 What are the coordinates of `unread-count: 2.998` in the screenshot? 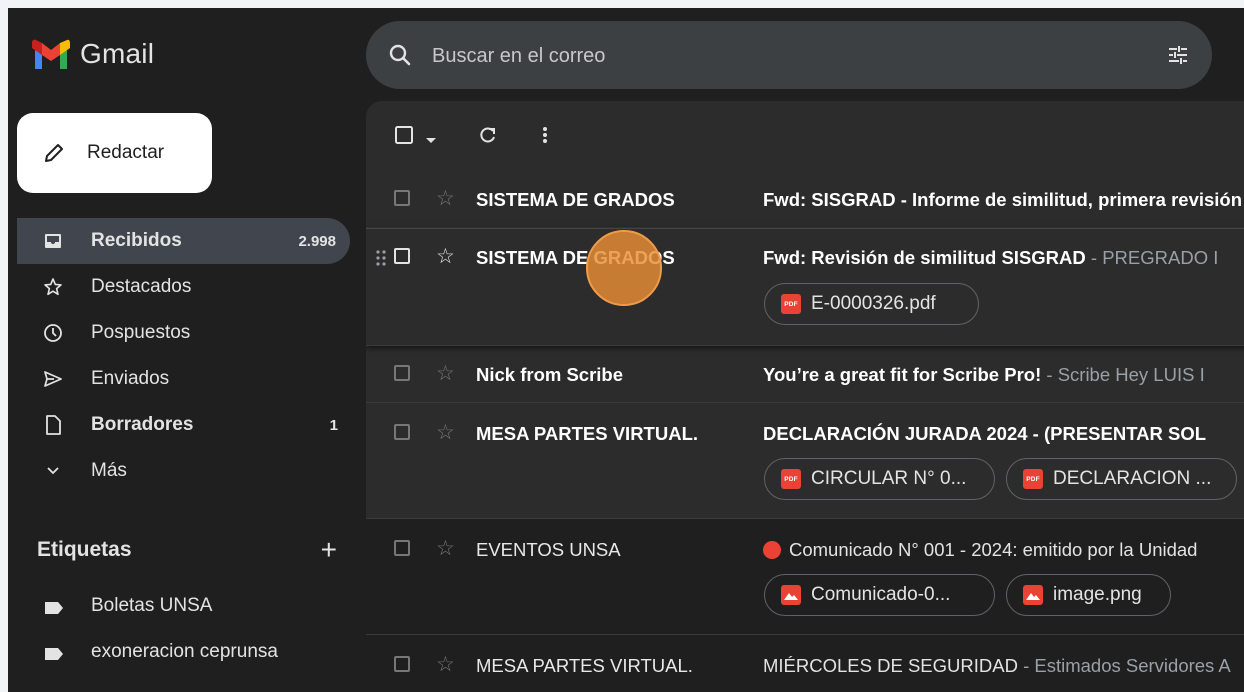 It's located at (317, 241).